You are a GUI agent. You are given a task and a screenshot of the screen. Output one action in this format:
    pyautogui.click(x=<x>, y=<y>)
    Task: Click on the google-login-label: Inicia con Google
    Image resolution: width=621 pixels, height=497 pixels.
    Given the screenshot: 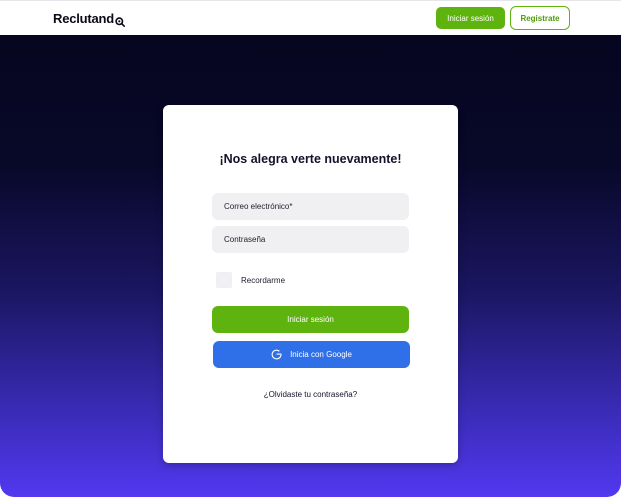 What is the action you would take?
    pyautogui.click(x=321, y=354)
    